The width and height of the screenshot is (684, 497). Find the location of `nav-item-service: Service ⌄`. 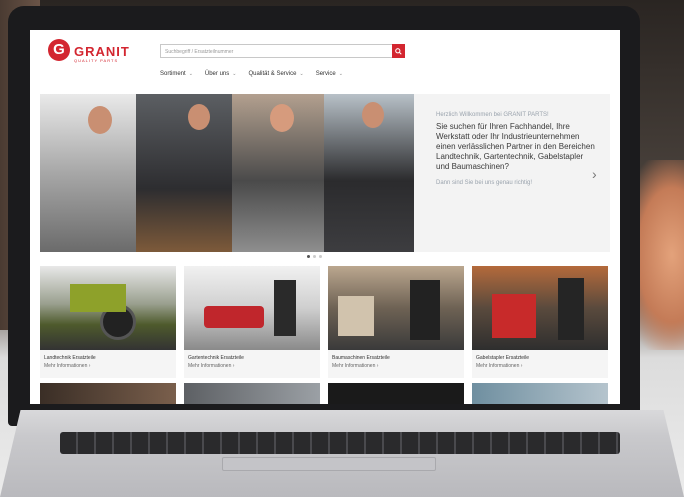

nav-item-service: Service ⌄ is located at coordinates (329, 74).